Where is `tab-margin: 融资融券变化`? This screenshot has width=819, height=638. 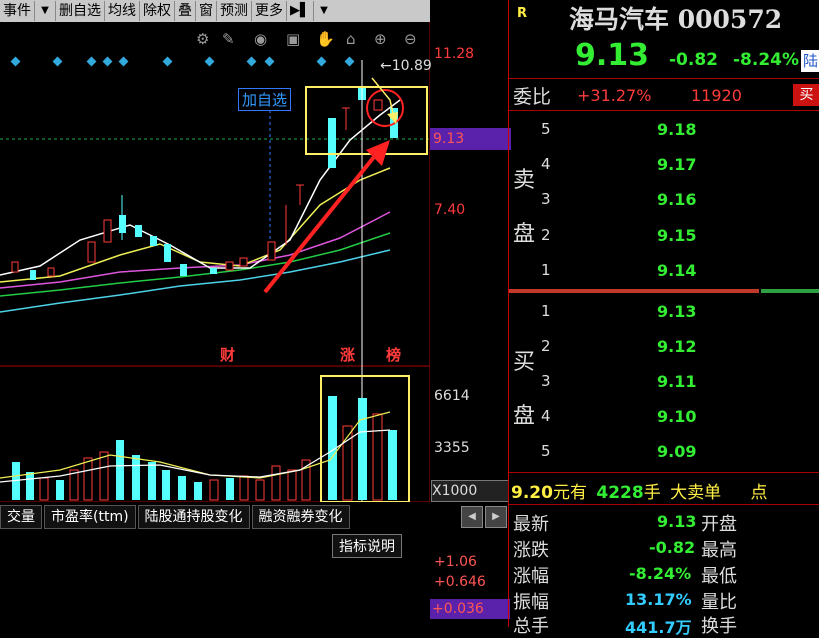 tab-margin: 融资融券变化 is located at coordinates (300, 517).